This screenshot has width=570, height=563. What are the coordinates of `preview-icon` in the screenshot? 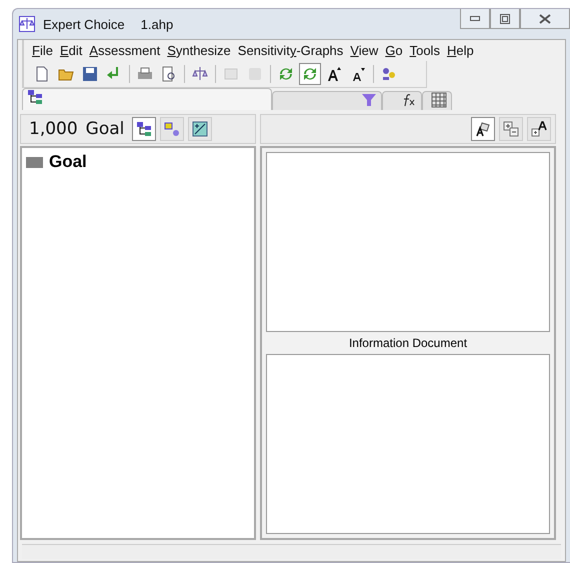 It's located at (169, 74).